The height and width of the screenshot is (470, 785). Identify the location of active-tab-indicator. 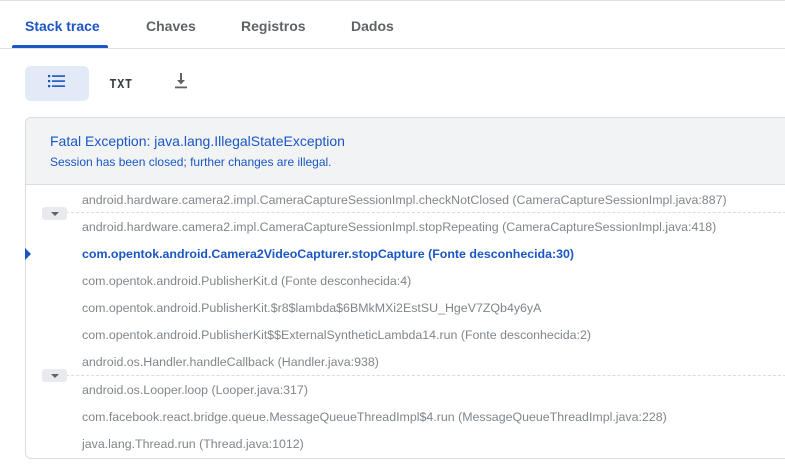
(60, 46).